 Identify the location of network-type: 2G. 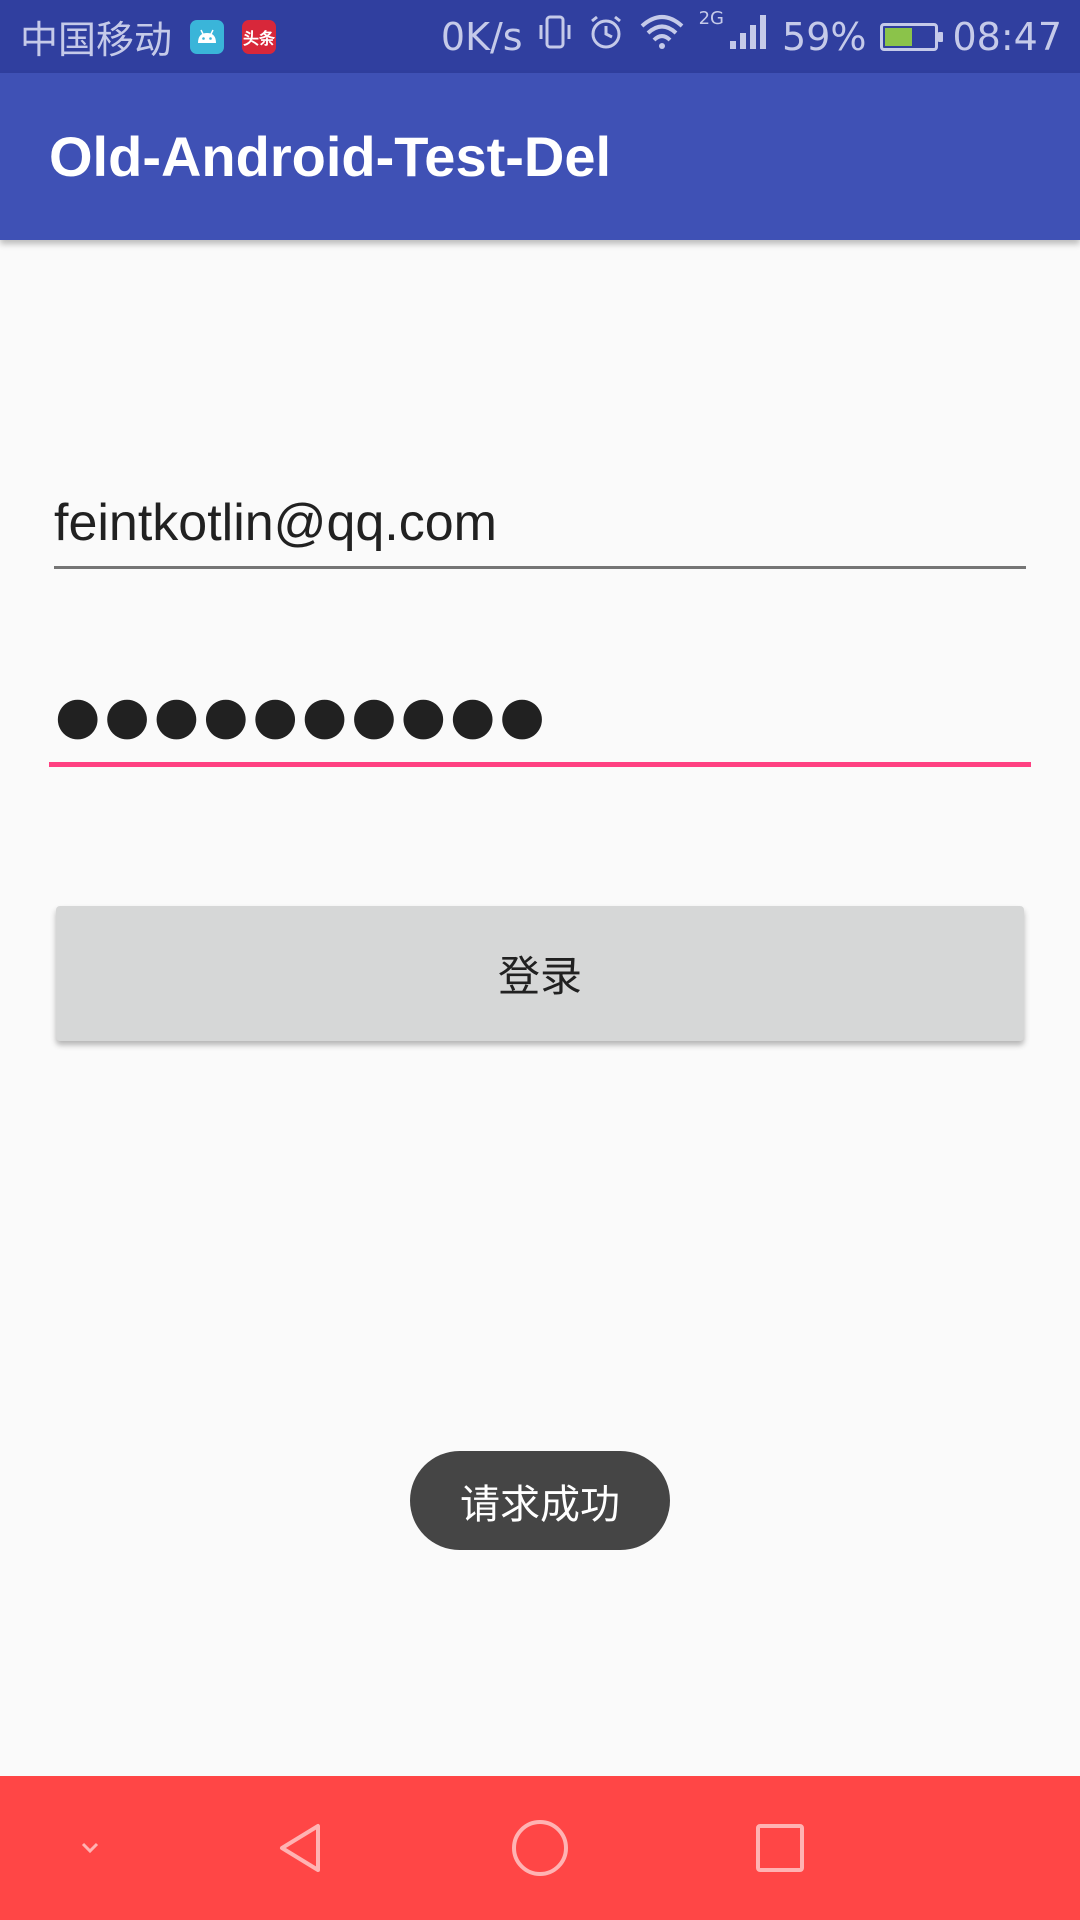
(711, 18).